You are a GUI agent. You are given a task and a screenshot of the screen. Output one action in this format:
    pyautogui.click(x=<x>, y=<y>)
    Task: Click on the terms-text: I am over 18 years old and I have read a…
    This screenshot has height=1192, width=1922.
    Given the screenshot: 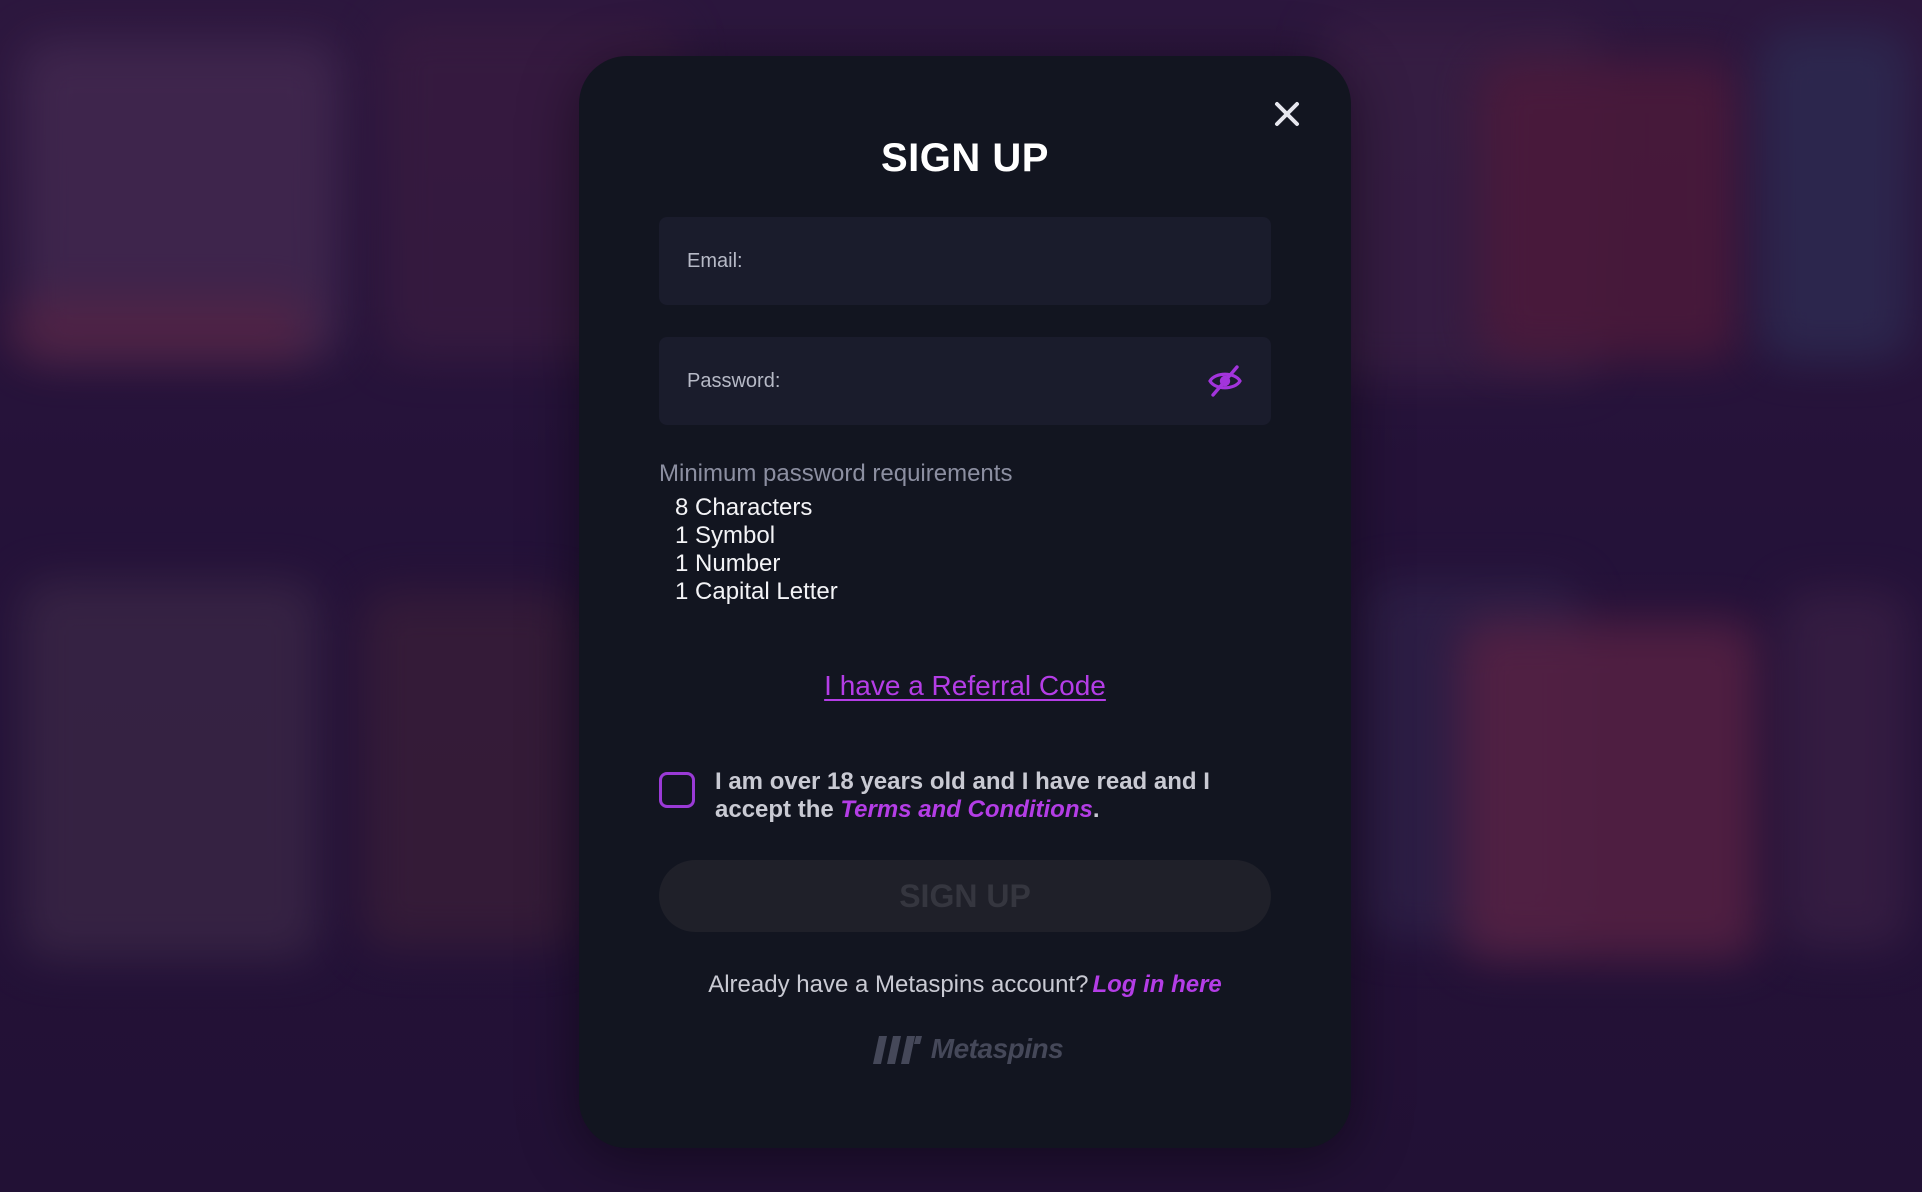 What is the action you would take?
    pyautogui.click(x=995, y=796)
    